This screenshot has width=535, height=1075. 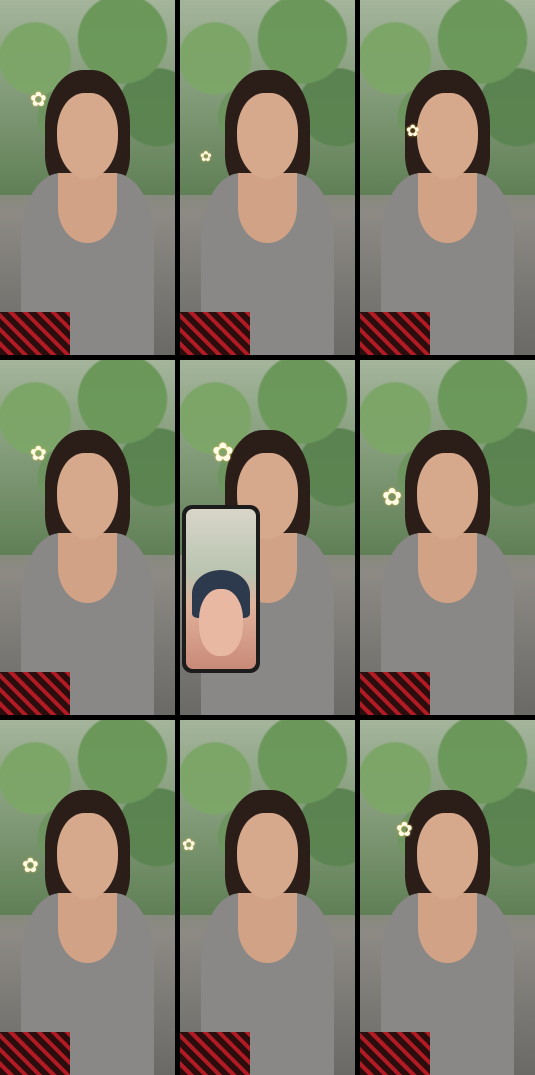 I want to click on collage-tile-1: ✿, so click(x=87, y=177).